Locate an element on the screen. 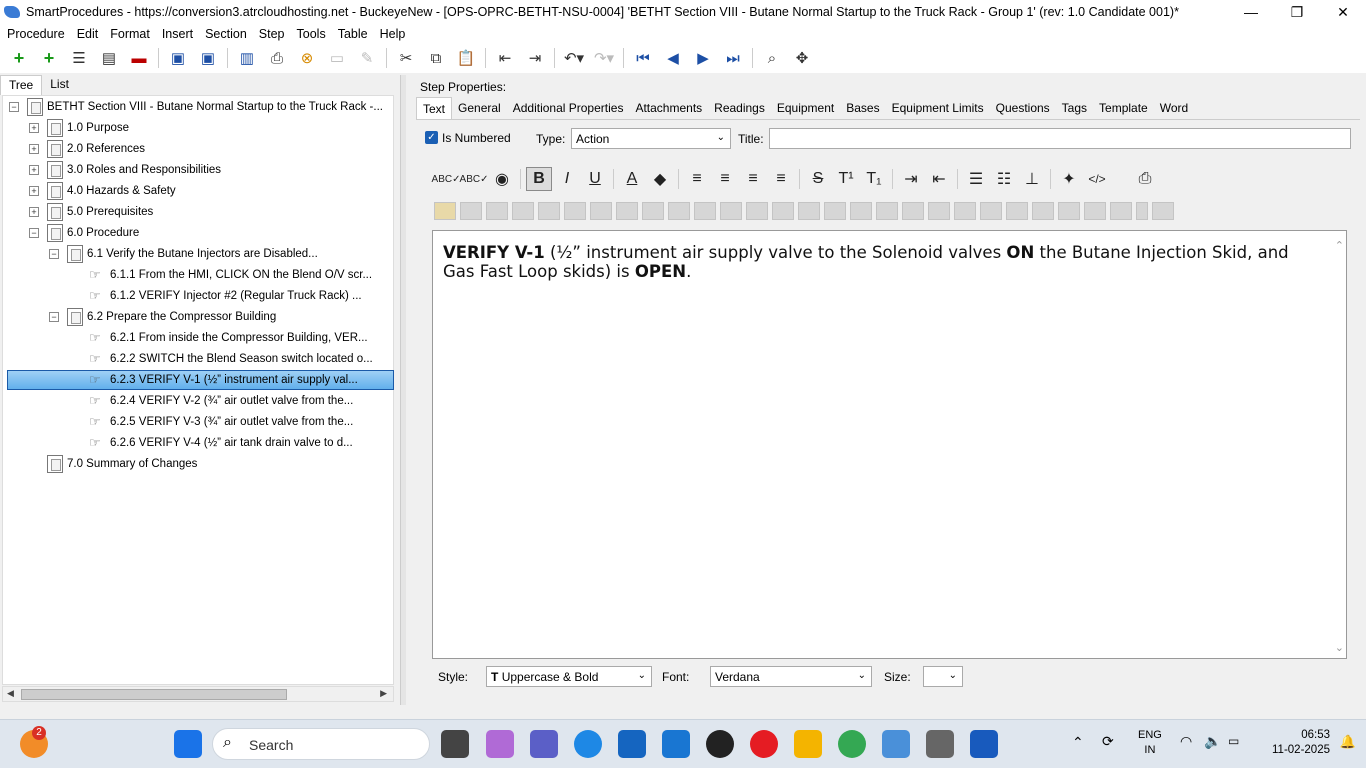 This screenshot has width=1366, height=768. start-icon is located at coordinates (188, 744).